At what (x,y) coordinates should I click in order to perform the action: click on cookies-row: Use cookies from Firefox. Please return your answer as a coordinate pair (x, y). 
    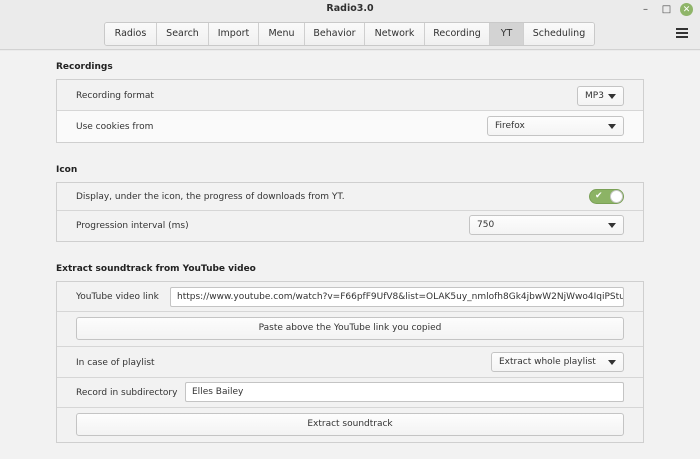
    Looking at the image, I should click on (350, 126).